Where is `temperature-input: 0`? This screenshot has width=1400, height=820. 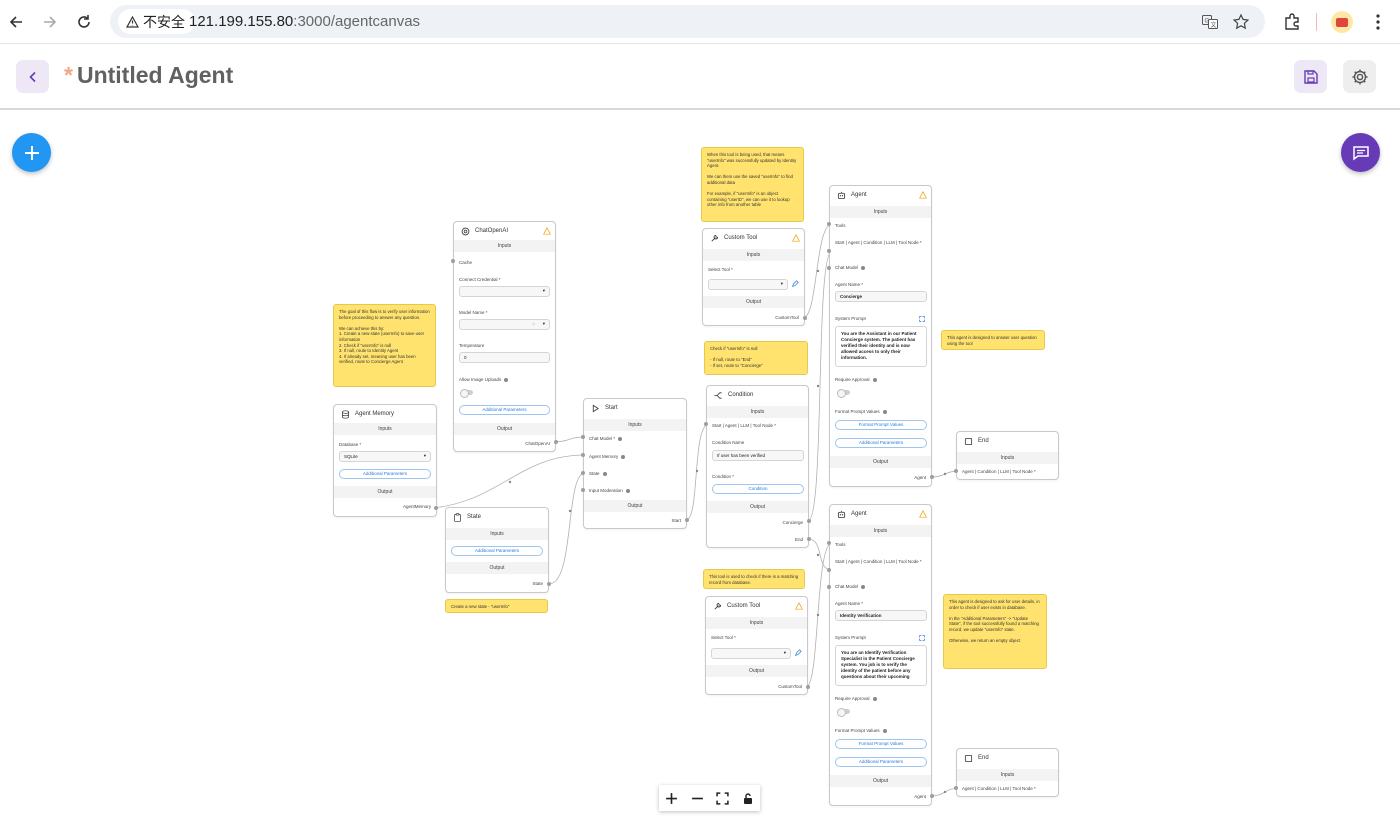
temperature-input: 0 is located at coordinates (504, 357).